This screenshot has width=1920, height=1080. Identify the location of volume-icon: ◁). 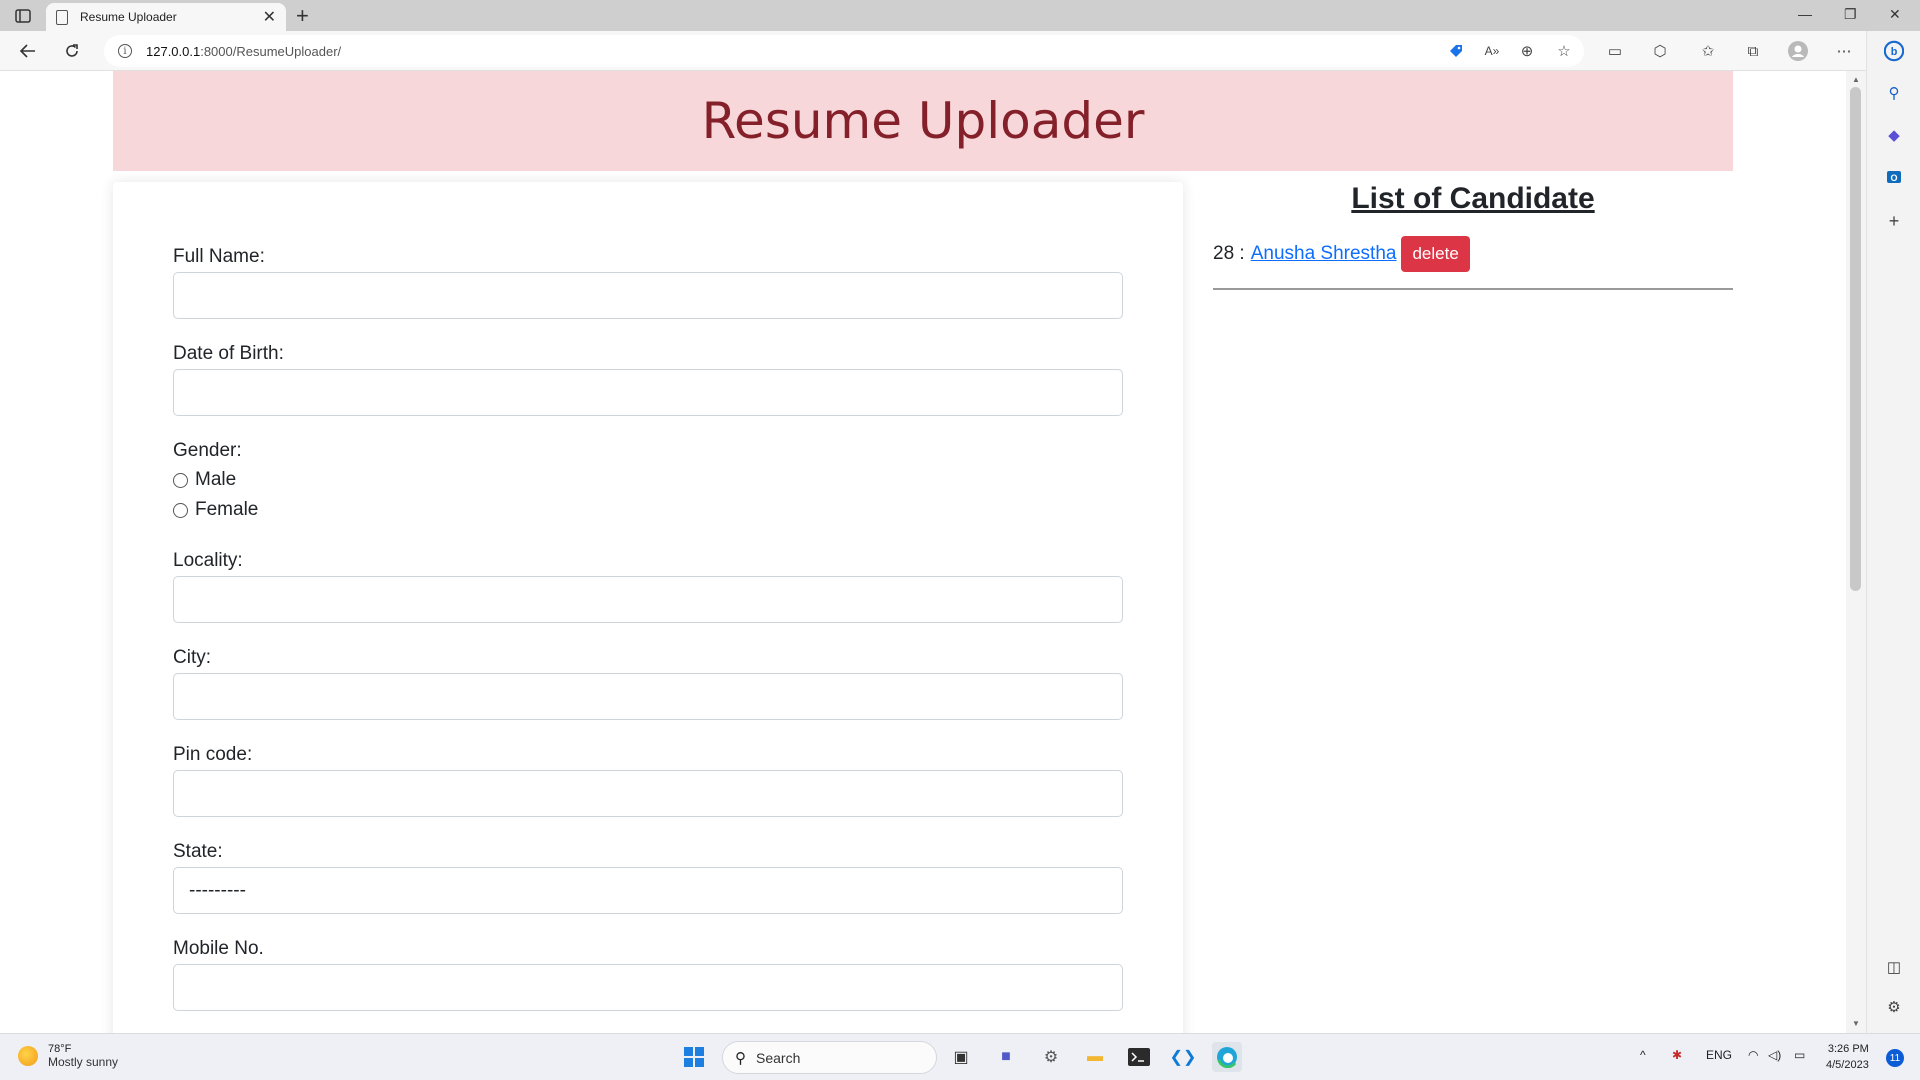
(1774, 1055).